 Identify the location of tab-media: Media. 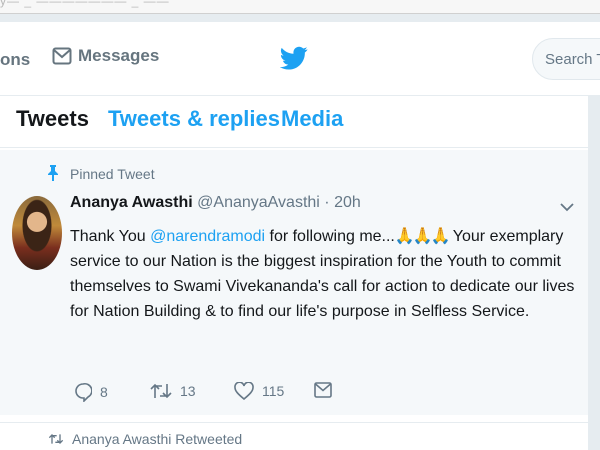
(312, 119).